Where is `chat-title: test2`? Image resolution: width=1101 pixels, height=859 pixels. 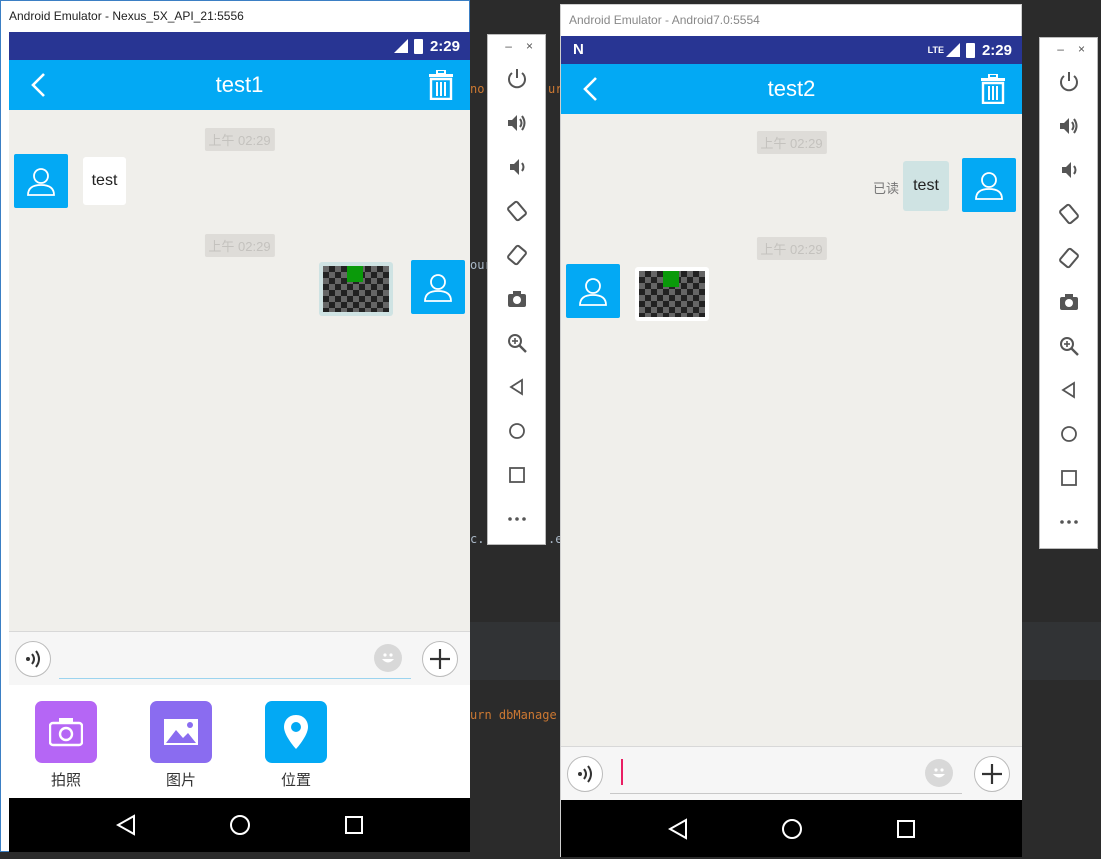 chat-title: test2 is located at coordinates (791, 88).